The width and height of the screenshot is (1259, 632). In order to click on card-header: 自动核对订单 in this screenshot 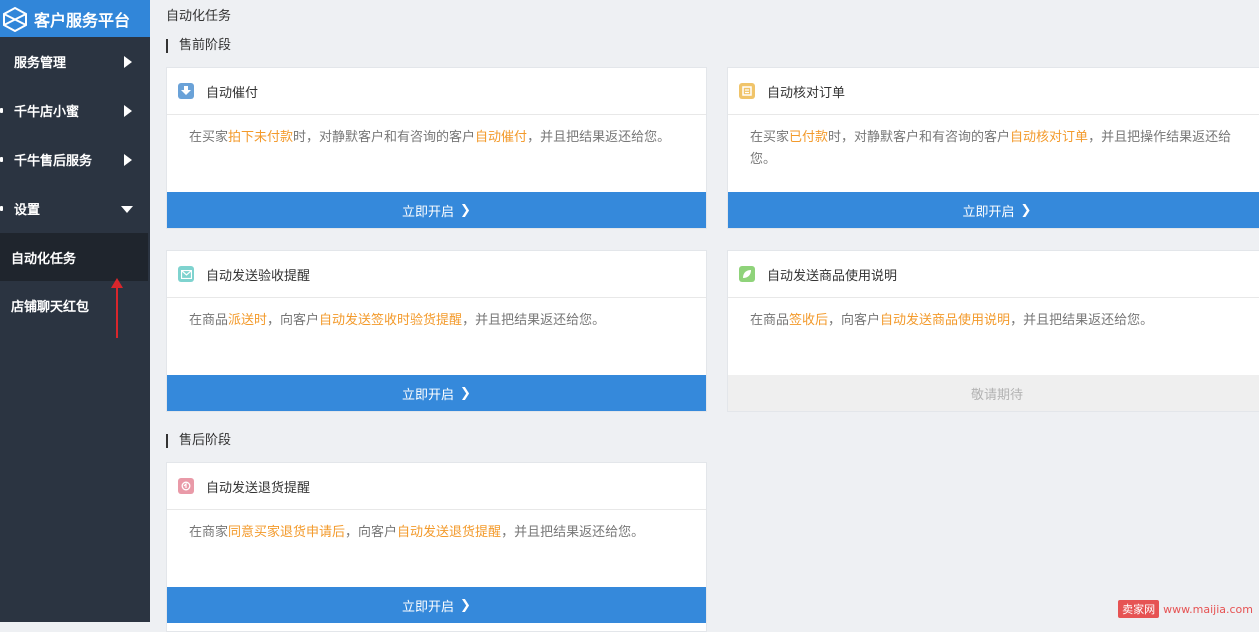, I will do `click(993, 91)`.